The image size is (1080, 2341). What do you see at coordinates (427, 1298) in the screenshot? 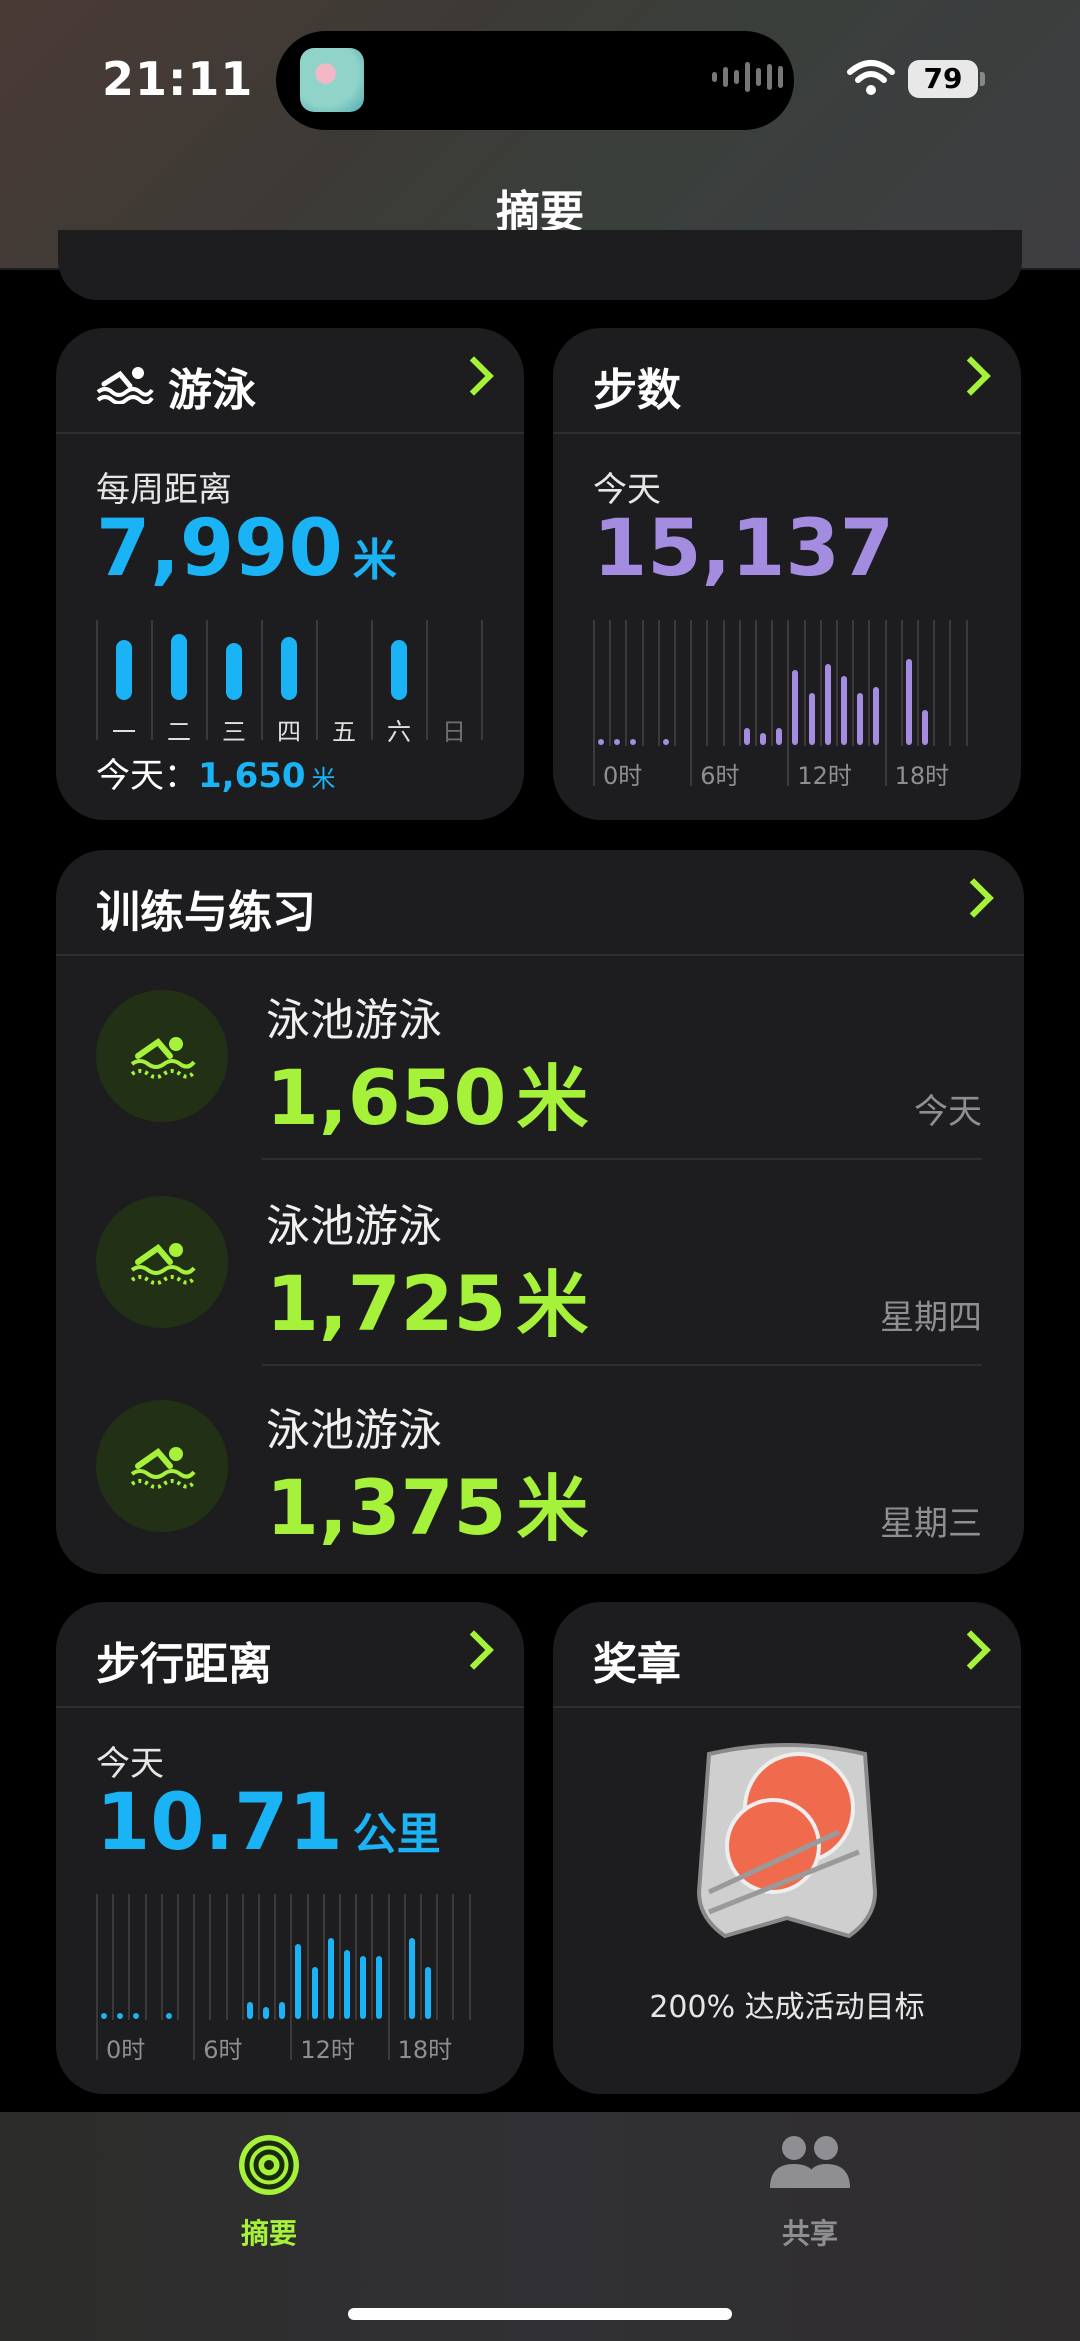
I see `workout-distance: 1,725 米` at bounding box center [427, 1298].